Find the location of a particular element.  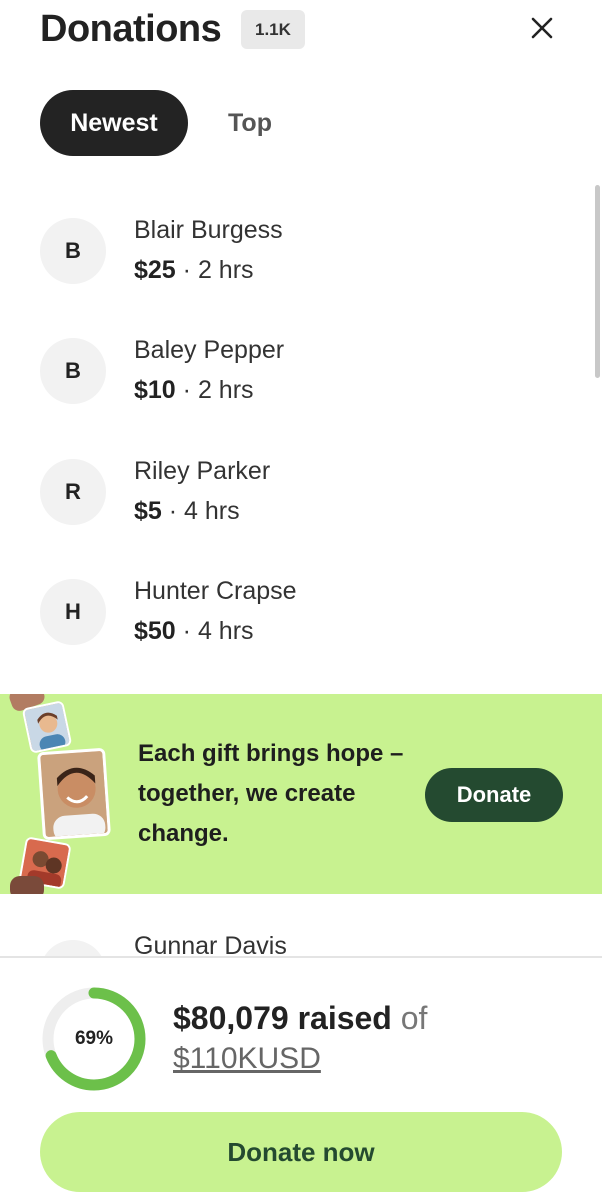

tab-newest: Newest is located at coordinates (114, 123).